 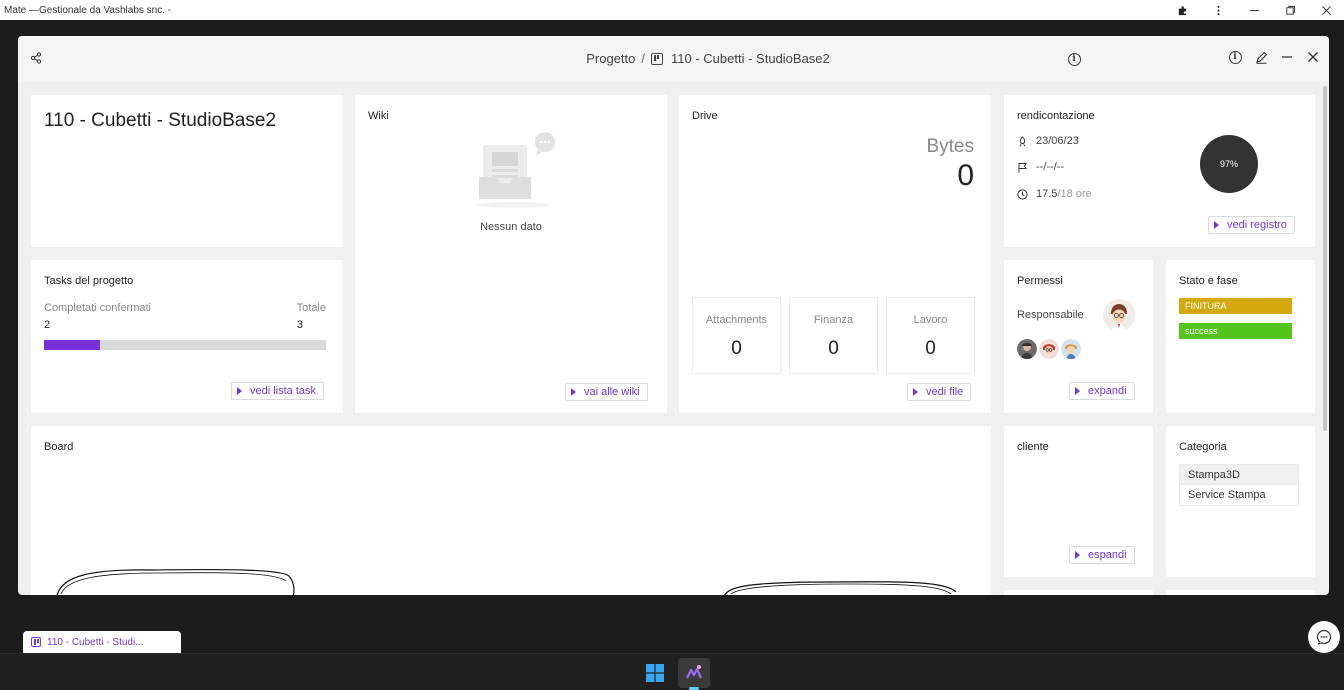 What do you see at coordinates (1057, 141) in the screenshot?
I see `start-date: 23/06/23` at bounding box center [1057, 141].